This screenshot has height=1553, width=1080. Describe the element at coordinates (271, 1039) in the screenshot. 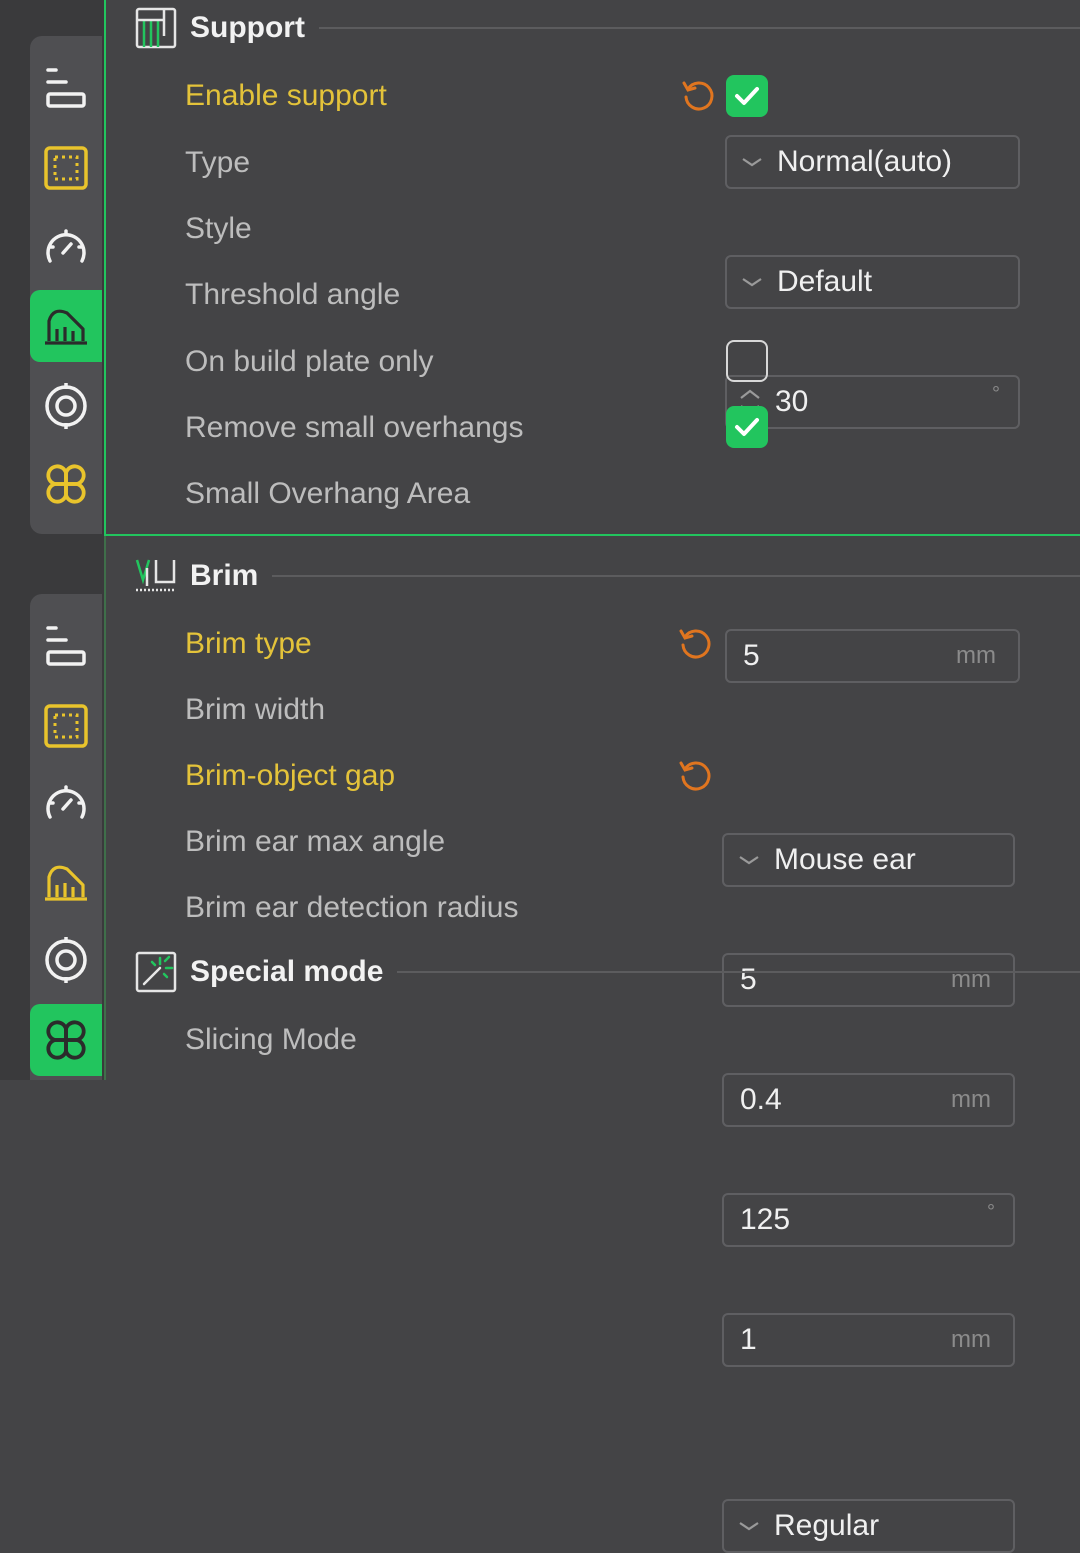

I see `slicing-mode-label: Slicing Mode` at that location.